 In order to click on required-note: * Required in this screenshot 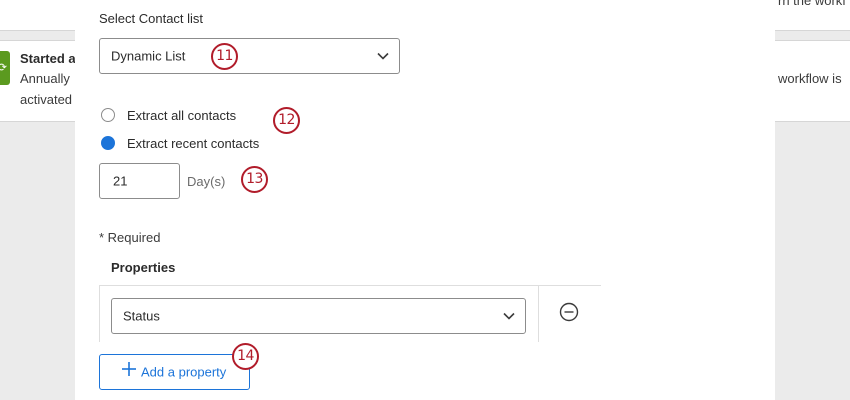, I will do `click(130, 237)`.